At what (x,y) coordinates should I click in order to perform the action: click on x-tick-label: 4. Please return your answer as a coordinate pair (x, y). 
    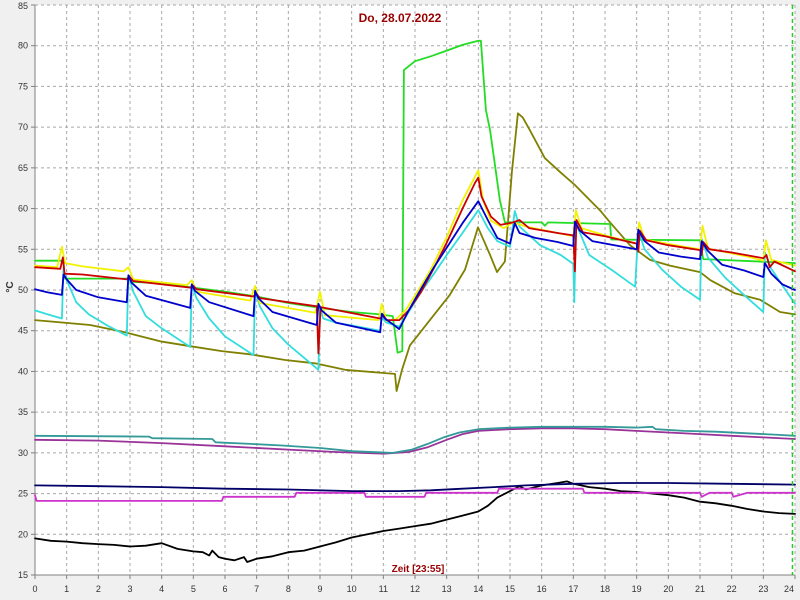
    Looking at the image, I should click on (161, 589).